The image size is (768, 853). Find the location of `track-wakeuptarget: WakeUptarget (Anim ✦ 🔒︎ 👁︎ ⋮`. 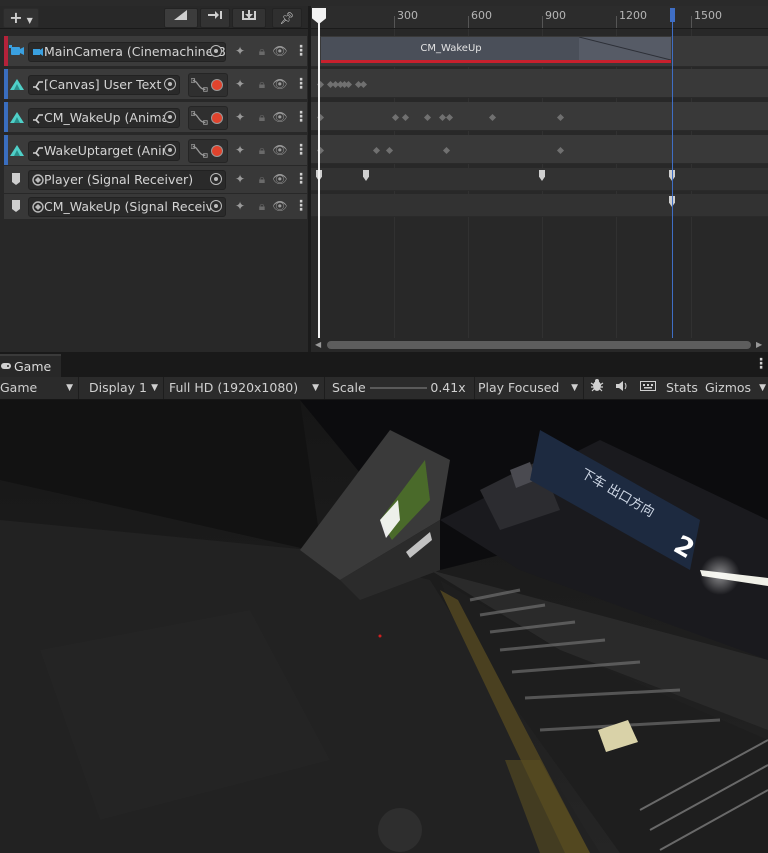

track-wakeuptarget: WakeUptarget (Anim ✦ 🔒︎ 👁︎ ⋮ is located at coordinates (156, 150).